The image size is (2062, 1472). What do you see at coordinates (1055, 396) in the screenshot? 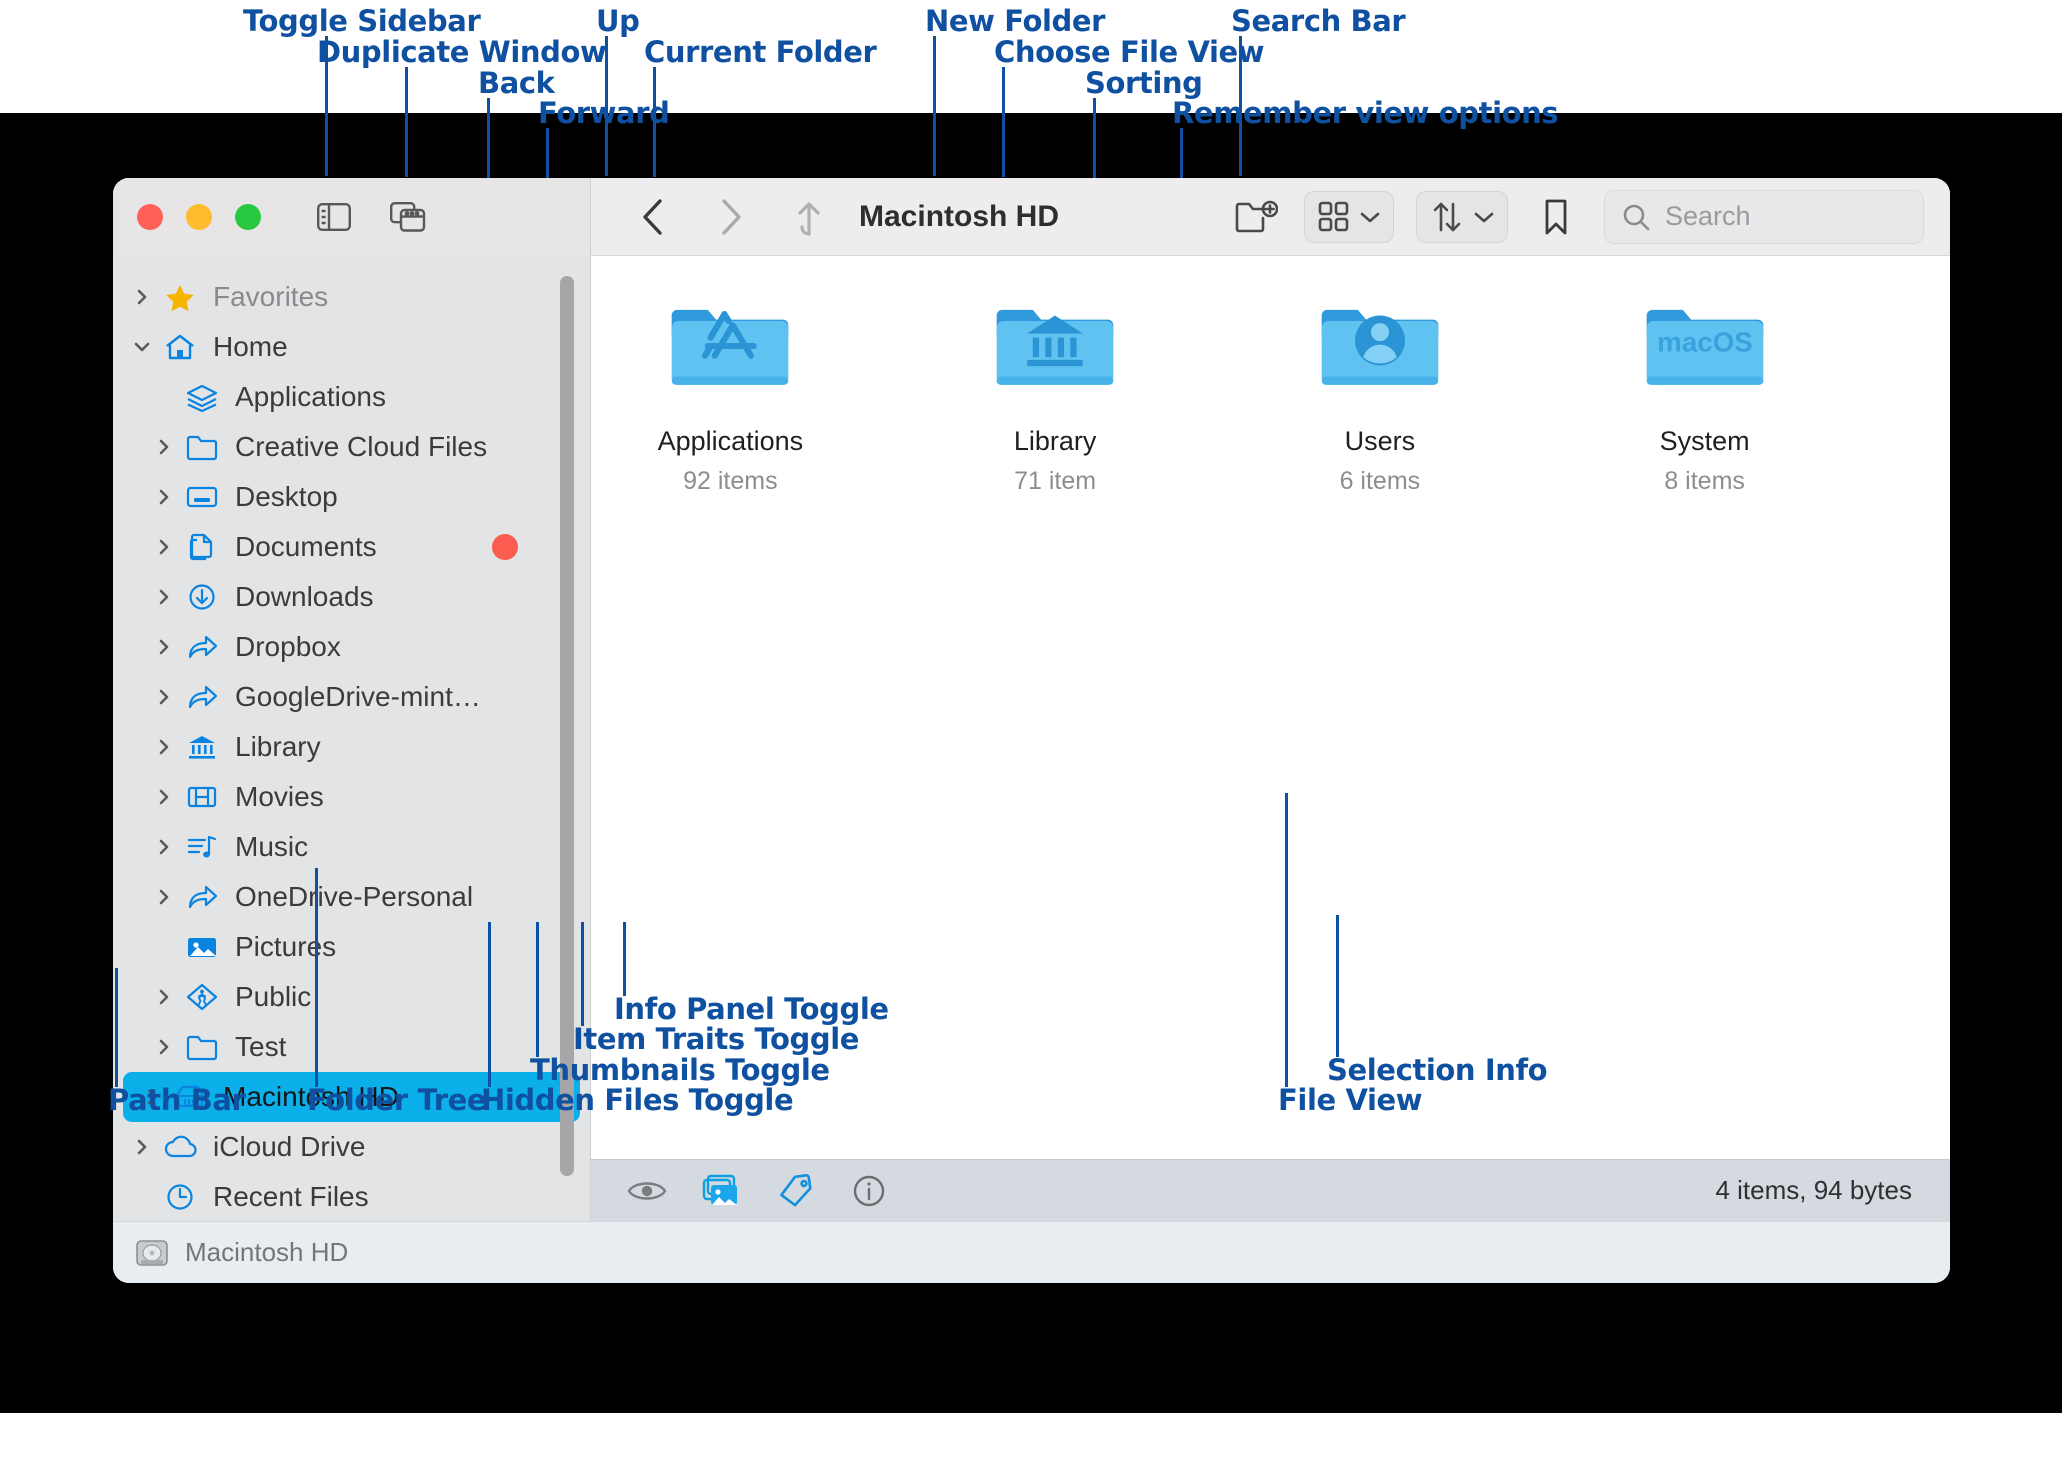
I see `file-item: Library 71 item` at bounding box center [1055, 396].